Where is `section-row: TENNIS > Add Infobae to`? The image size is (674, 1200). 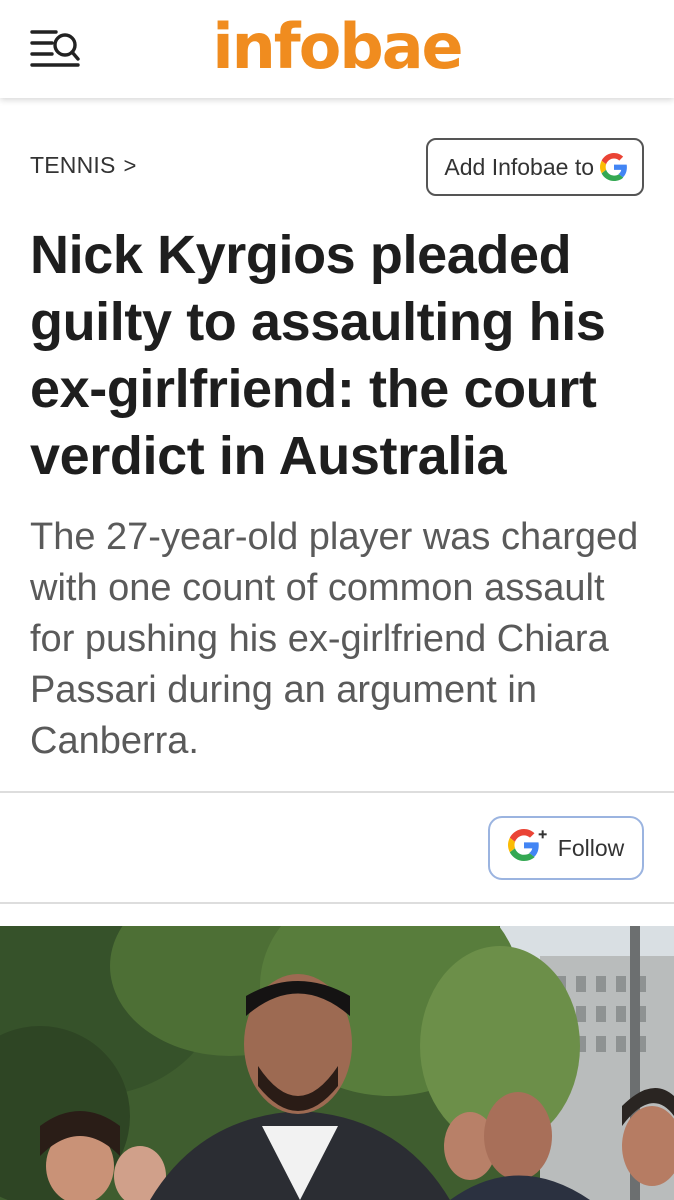
section-row: TENNIS > Add Infobae to is located at coordinates (337, 169).